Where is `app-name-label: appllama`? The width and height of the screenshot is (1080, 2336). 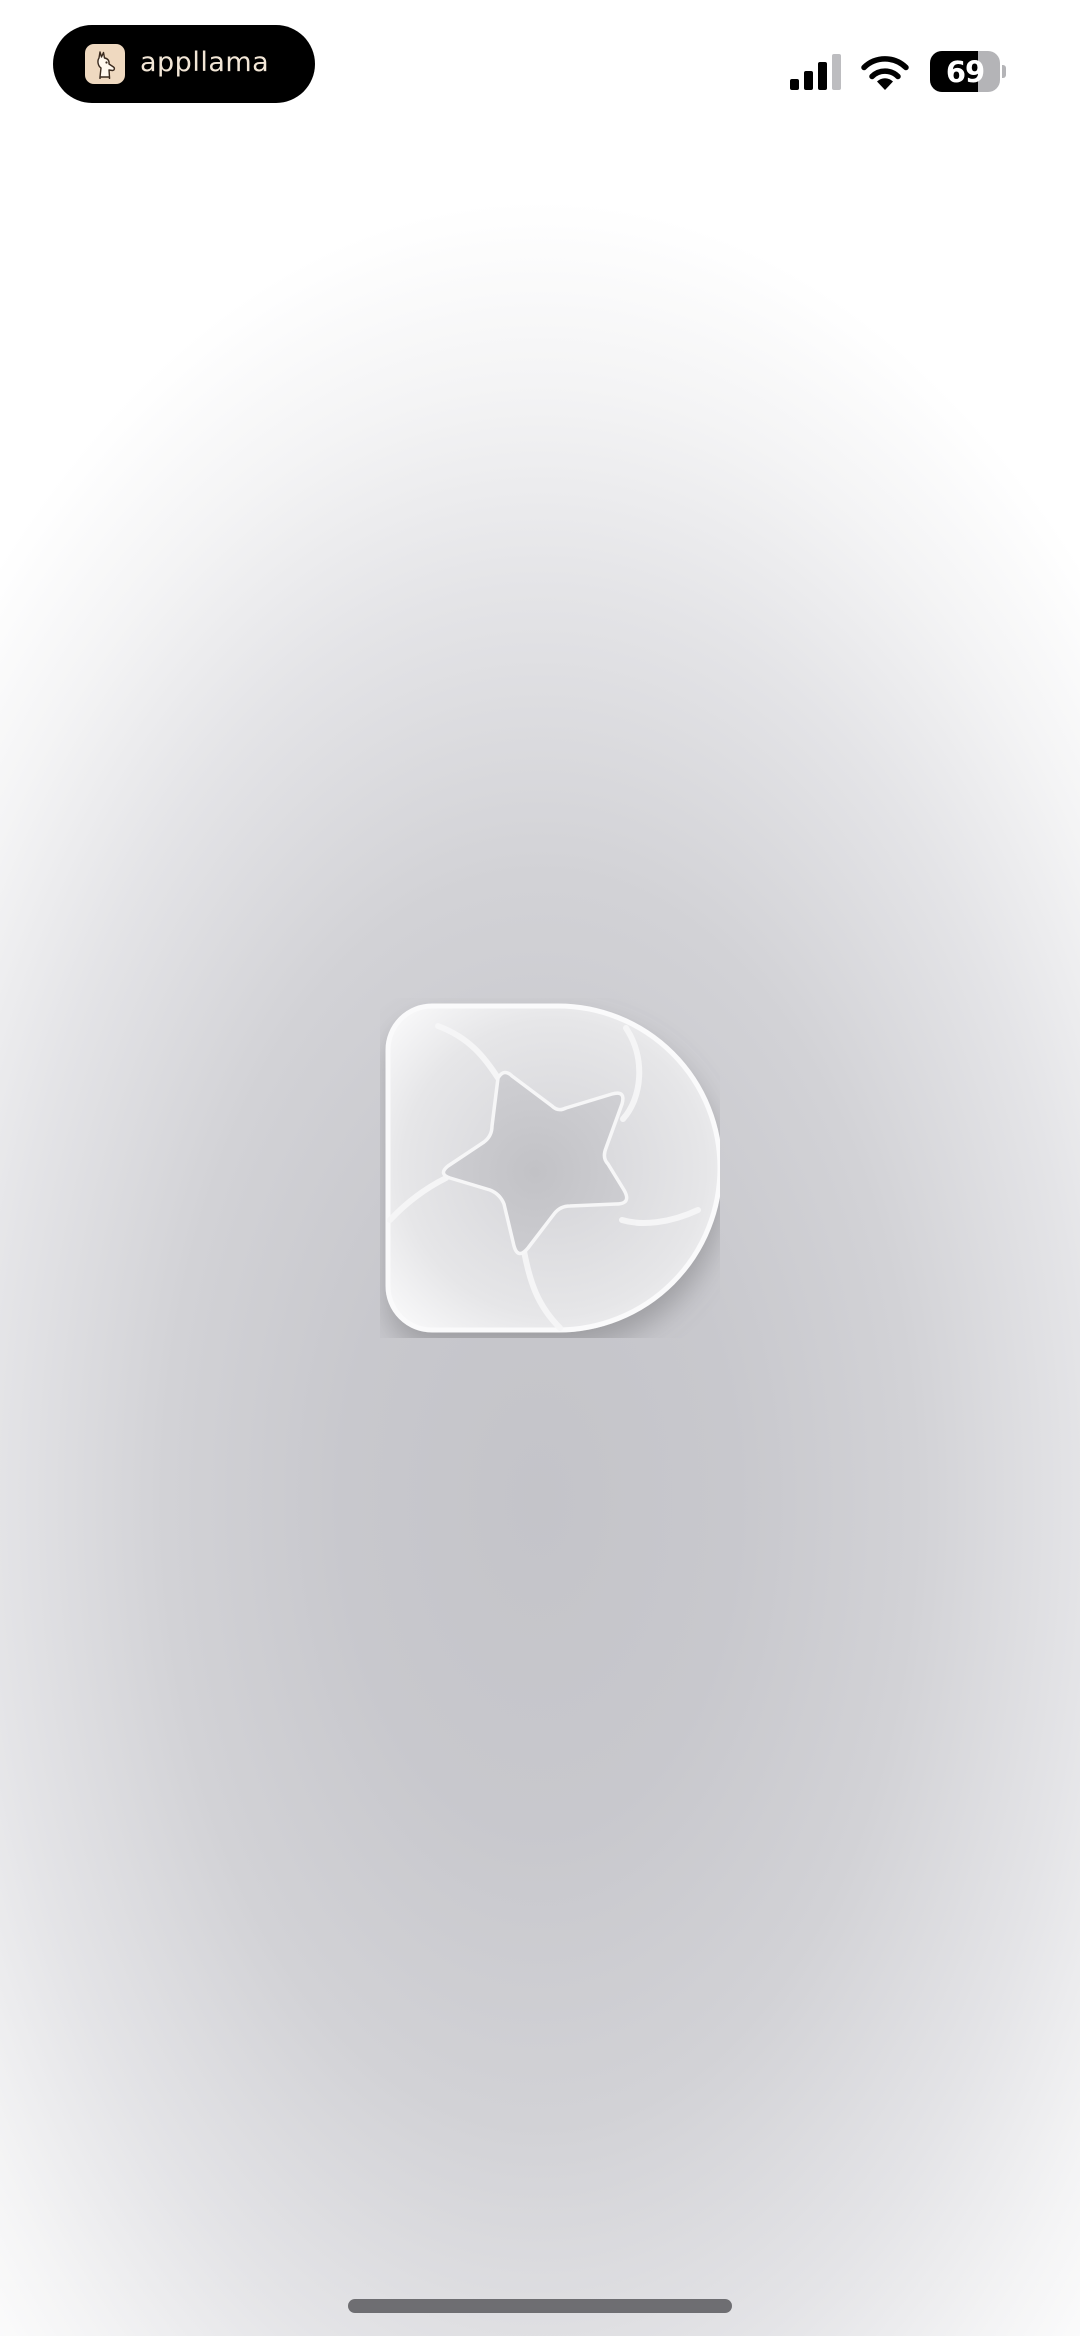
app-name-label: appllama is located at coordinates (205, 62).